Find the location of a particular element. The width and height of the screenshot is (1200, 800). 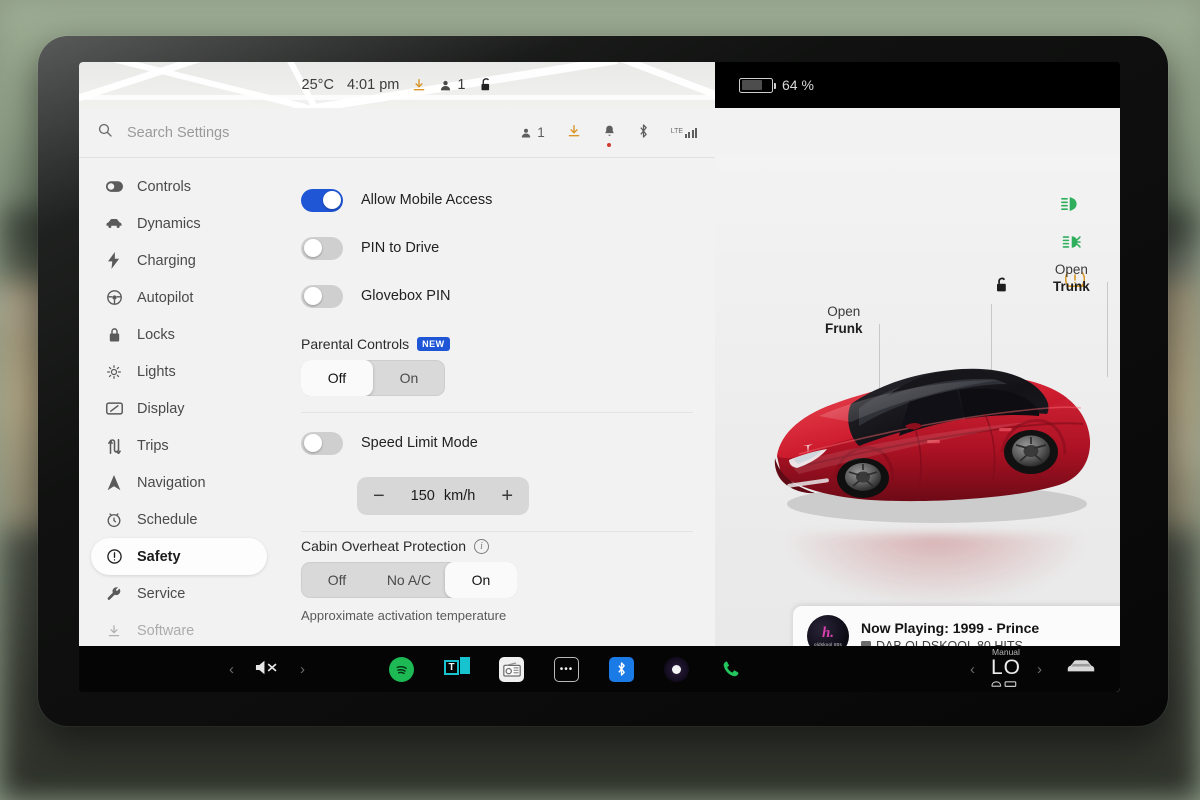

tunein-app-icon: T is located at coordinates (457, 669).